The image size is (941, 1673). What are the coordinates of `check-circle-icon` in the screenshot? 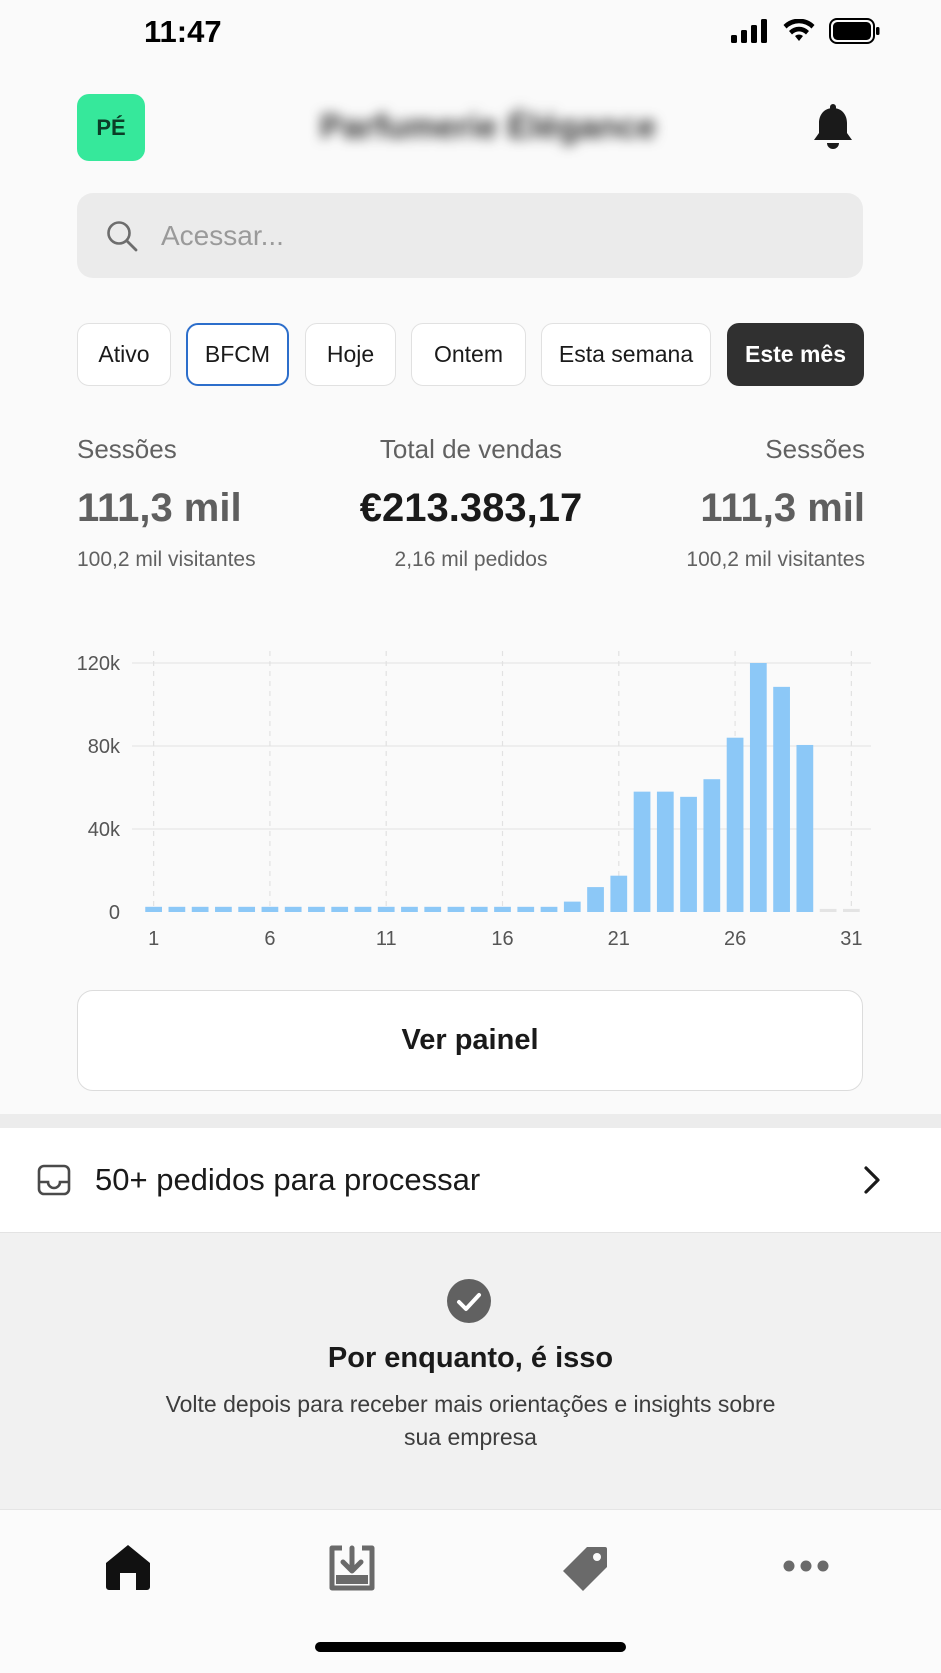 It's located at (469, 1301).